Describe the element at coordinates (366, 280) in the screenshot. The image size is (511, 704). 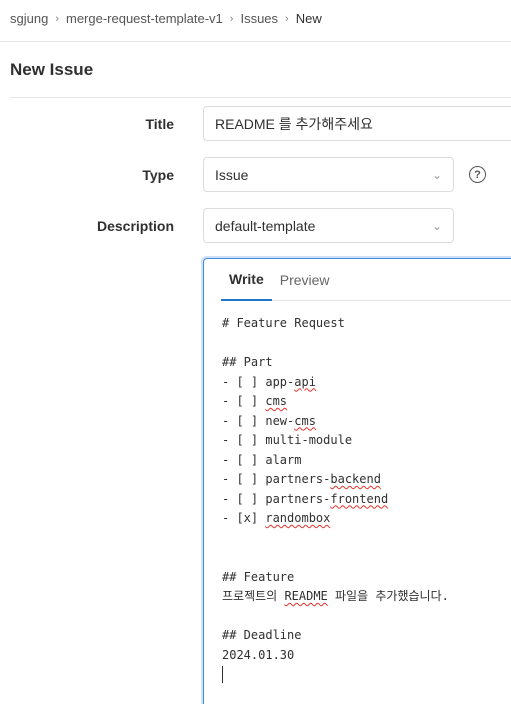
I see `editor-tabs: Write Preview` at that location.